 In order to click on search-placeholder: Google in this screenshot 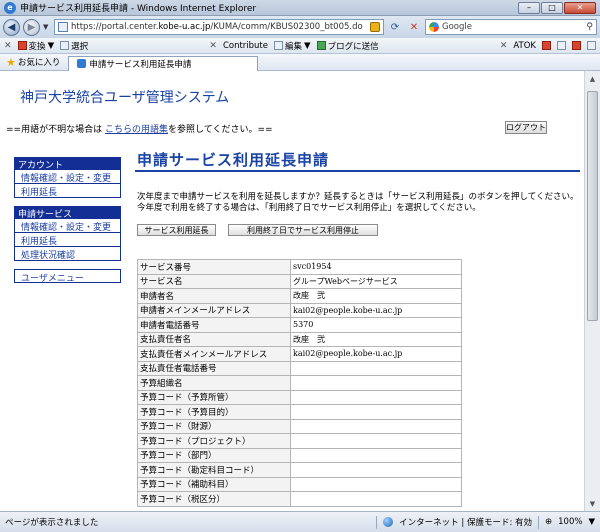, I will do `click(512, 27)`.